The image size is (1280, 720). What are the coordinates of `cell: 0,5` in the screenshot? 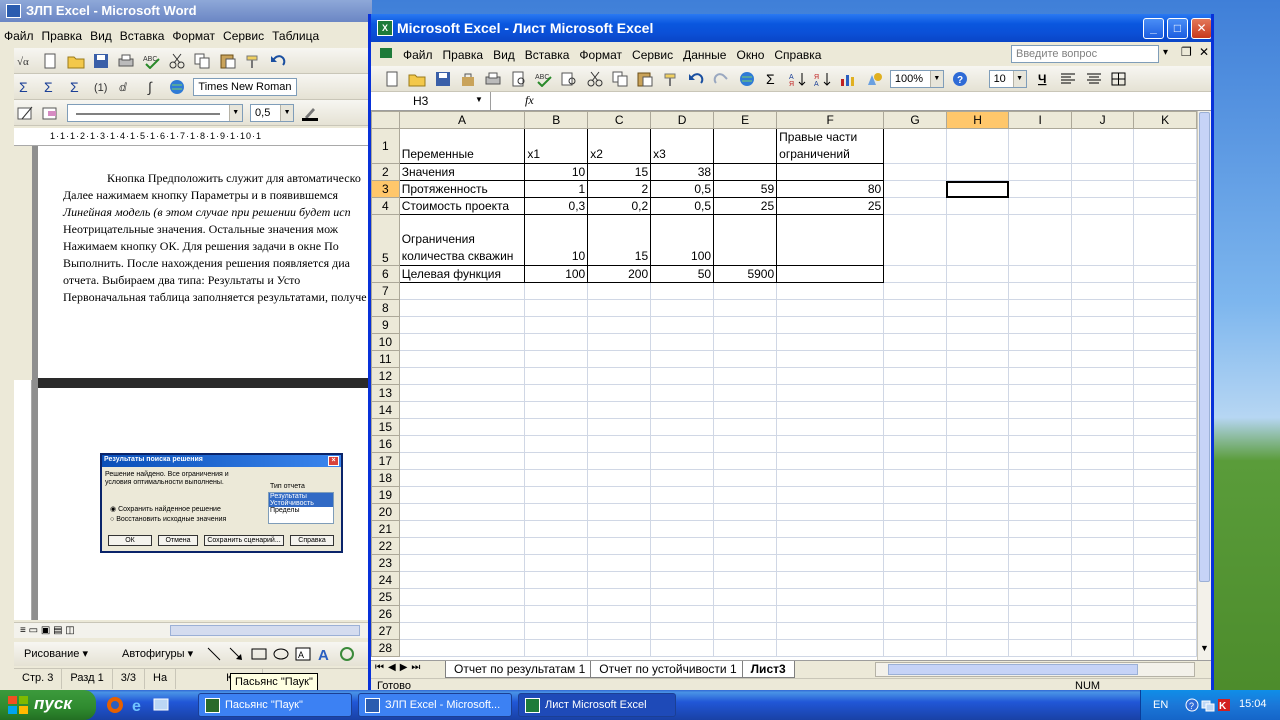 It's located at (682, 189).